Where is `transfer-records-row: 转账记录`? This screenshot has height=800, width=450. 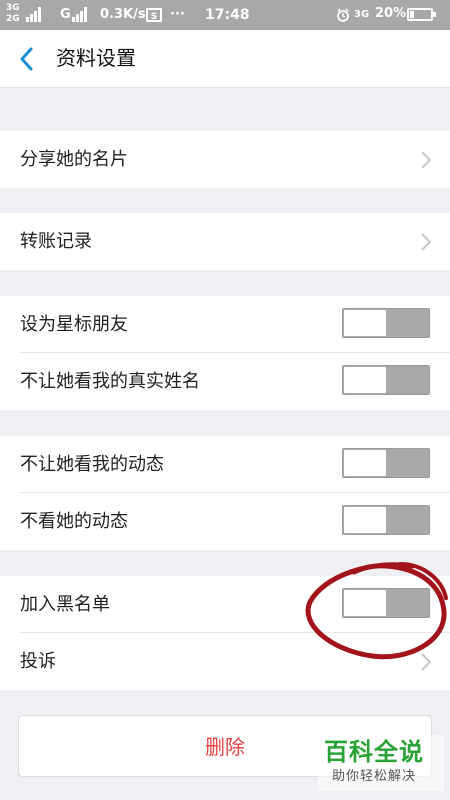 transfer-records-row: 转账记录 is located at coordinates (225, 241).